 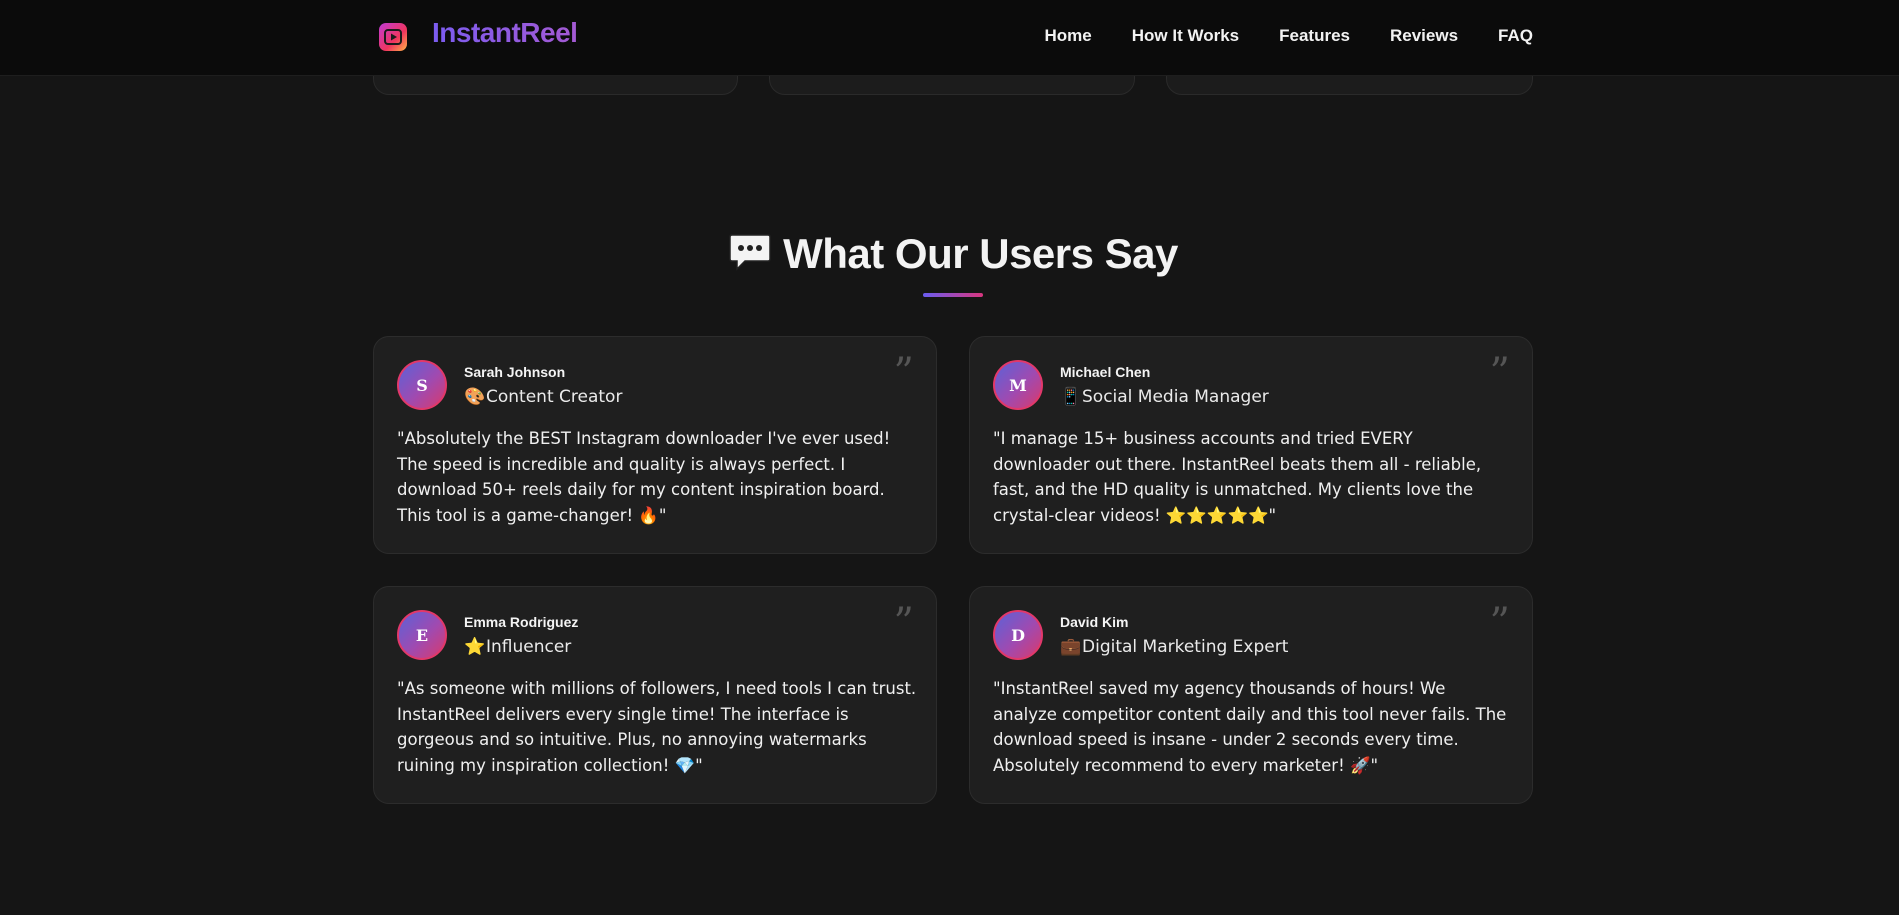 I want to click on reviewer-role-label: Digital Marketing Expert, so click(x=1185, y=647).